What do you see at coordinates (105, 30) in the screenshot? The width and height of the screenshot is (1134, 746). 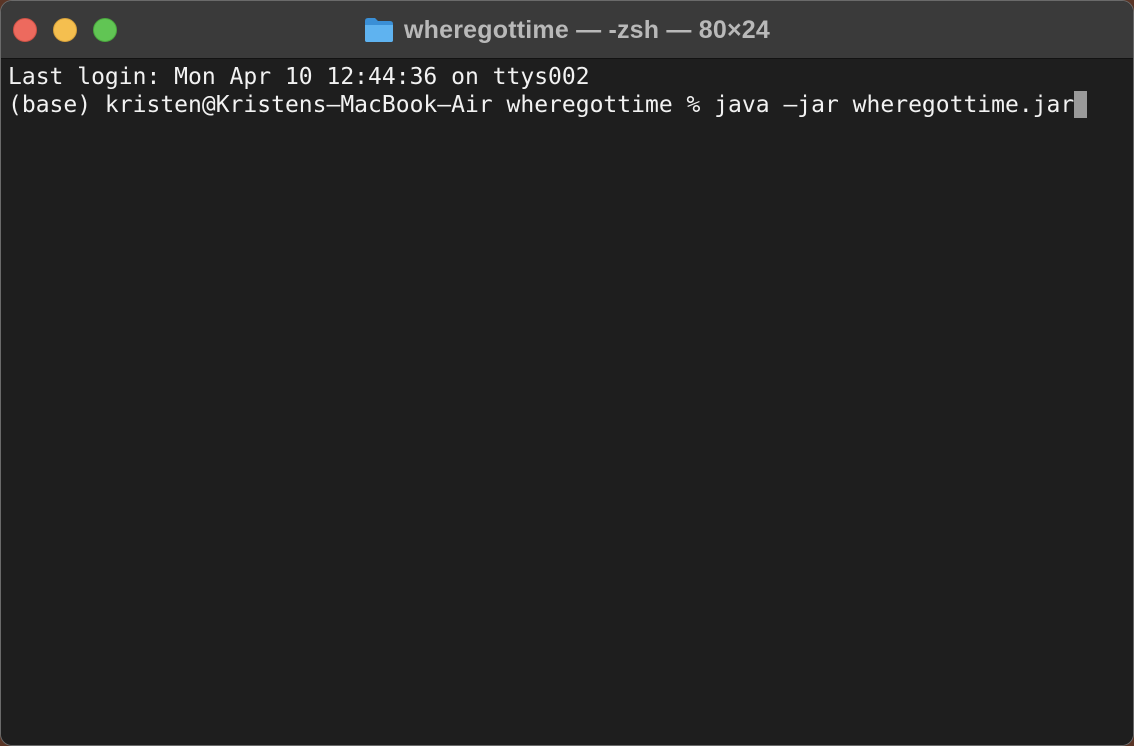 I see `zoom-button` at bounding box center [105, 30].